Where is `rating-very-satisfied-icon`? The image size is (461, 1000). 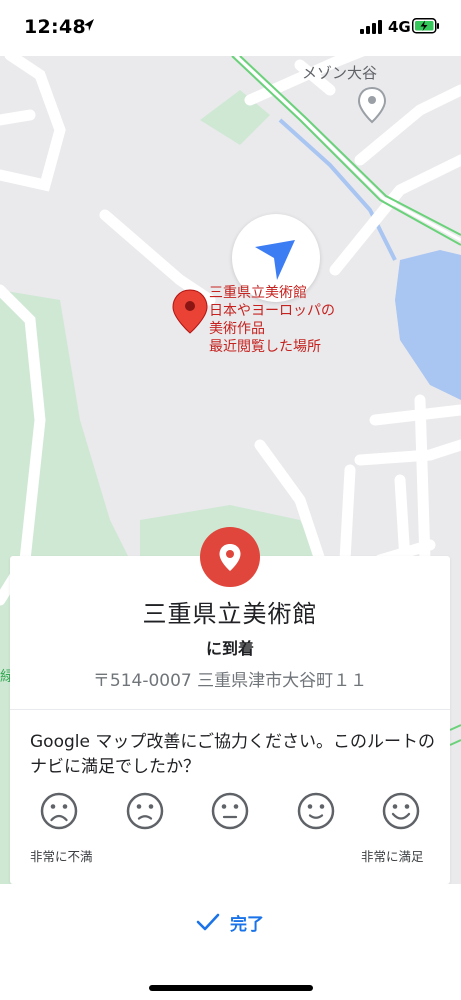
rating-very-satisfied-icon is located at coordinates (401, 811).